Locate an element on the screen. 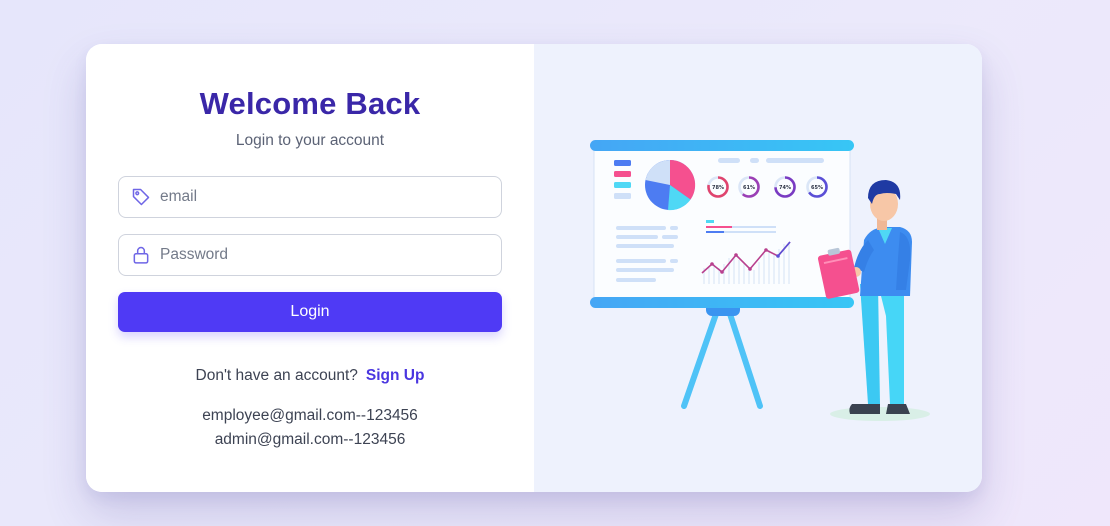 The width and height of the screenshot is (1110, 526). lock-icon is located at coordinates (141, 255).